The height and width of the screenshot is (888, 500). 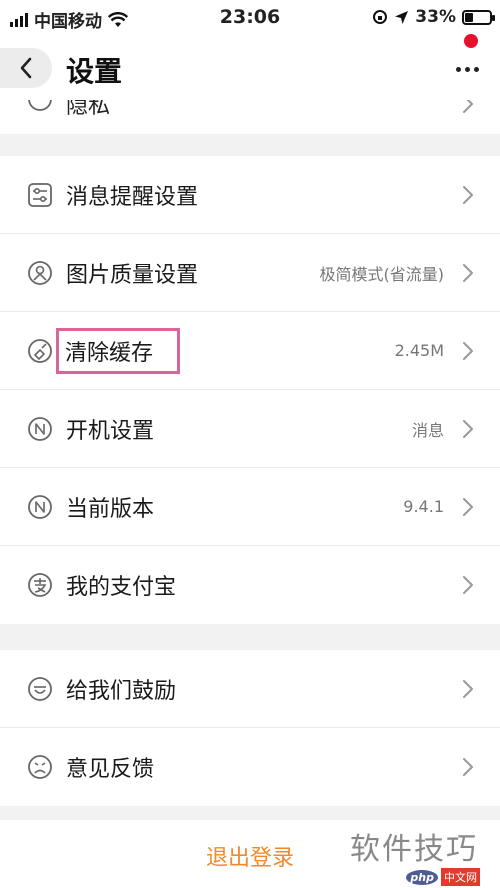 I want to click on settings-row-value: 2.45M, so click(x=419, y=350).